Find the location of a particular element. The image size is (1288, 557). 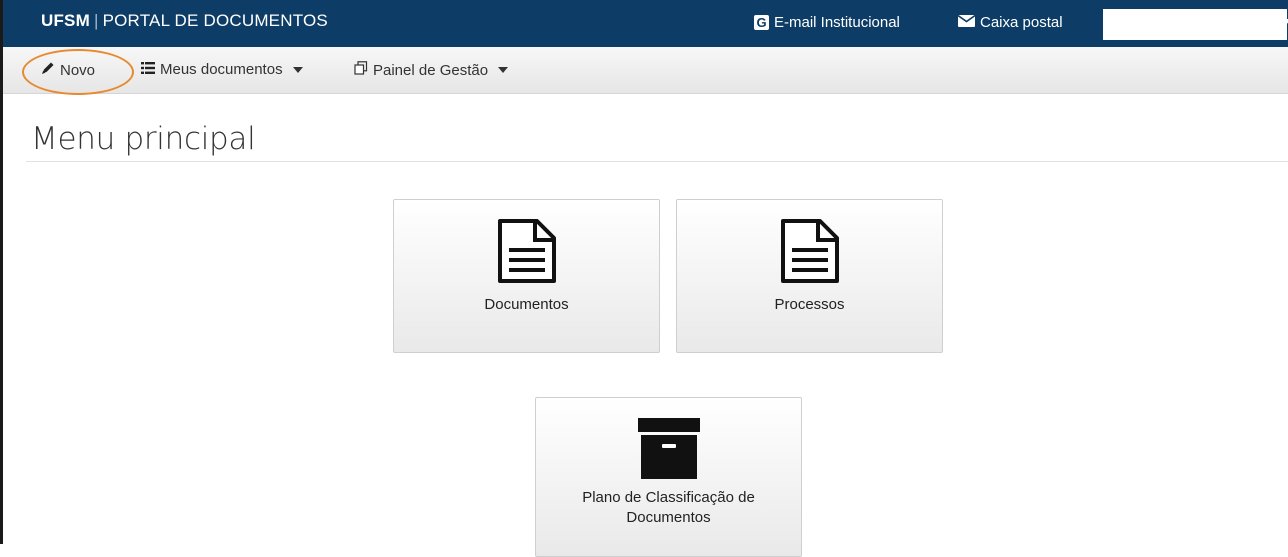

email-institucional-link: G E-mail Institucional is located at coordinates (827, 22).